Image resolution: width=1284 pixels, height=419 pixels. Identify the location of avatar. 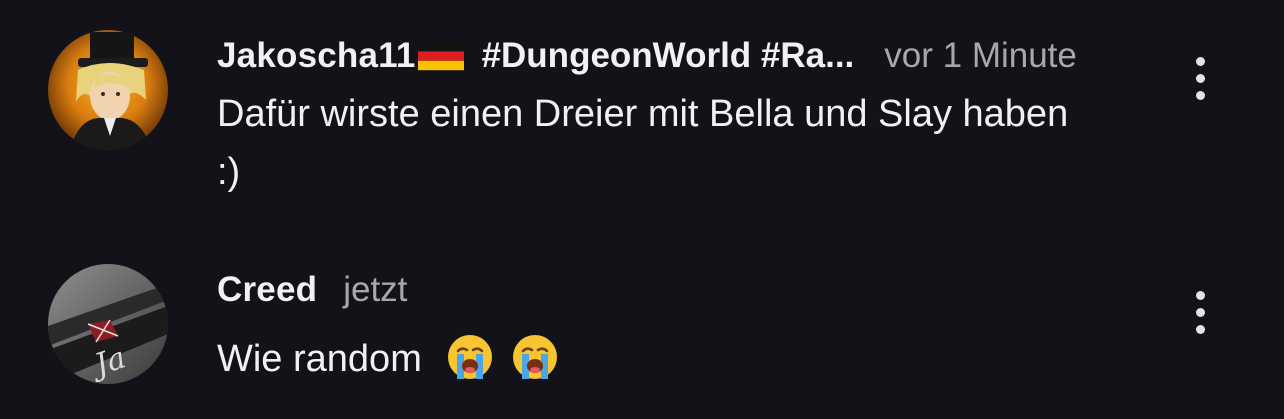
(108, 90).